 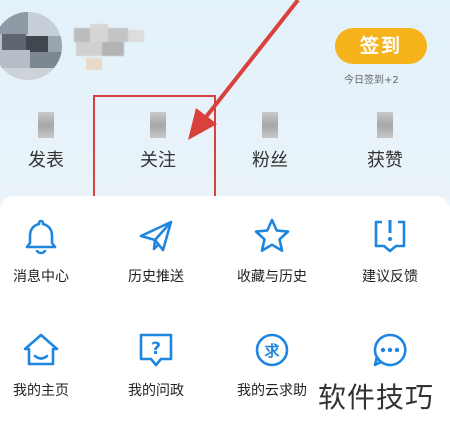 I want to click on paper-plane-icon, so click(x=156, y=236).